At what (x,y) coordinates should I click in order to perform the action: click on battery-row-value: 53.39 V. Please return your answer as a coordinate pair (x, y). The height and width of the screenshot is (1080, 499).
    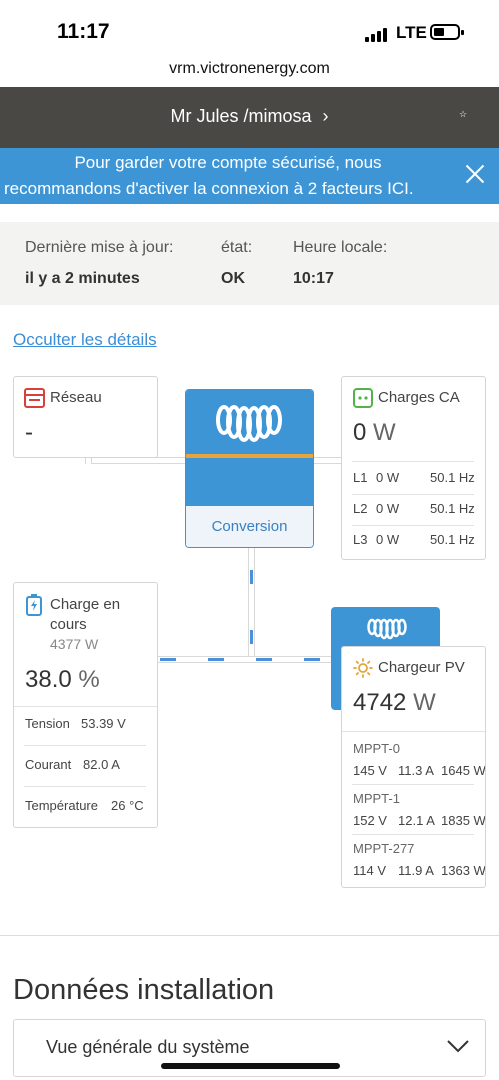
    Looking at the image, I should click on (103, 723).